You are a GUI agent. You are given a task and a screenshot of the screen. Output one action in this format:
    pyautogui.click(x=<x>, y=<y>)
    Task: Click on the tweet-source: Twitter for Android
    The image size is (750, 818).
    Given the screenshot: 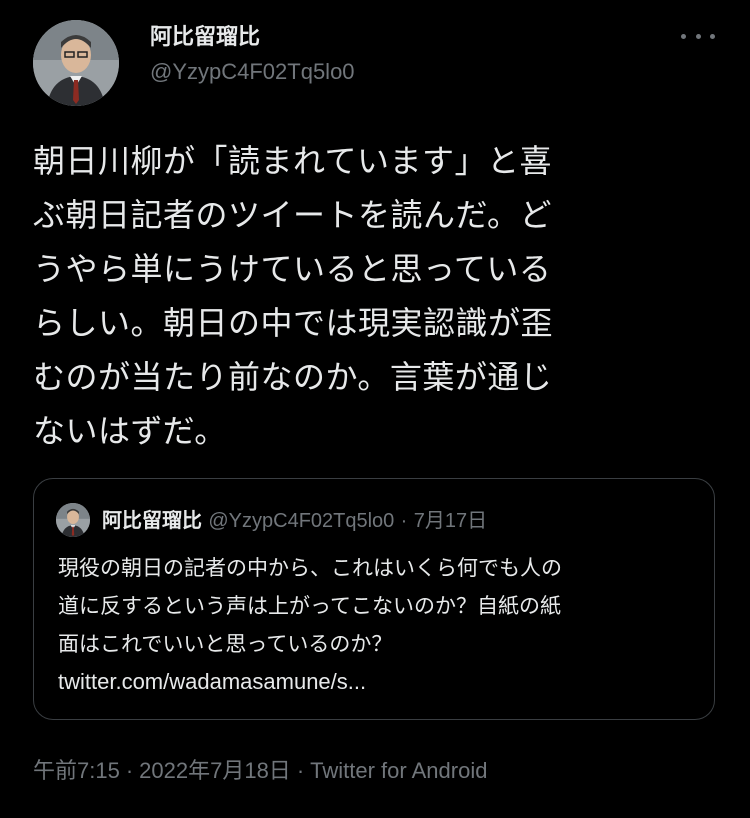 What is the action you would take?
    pyautogui.click(x=398, y=770)
    